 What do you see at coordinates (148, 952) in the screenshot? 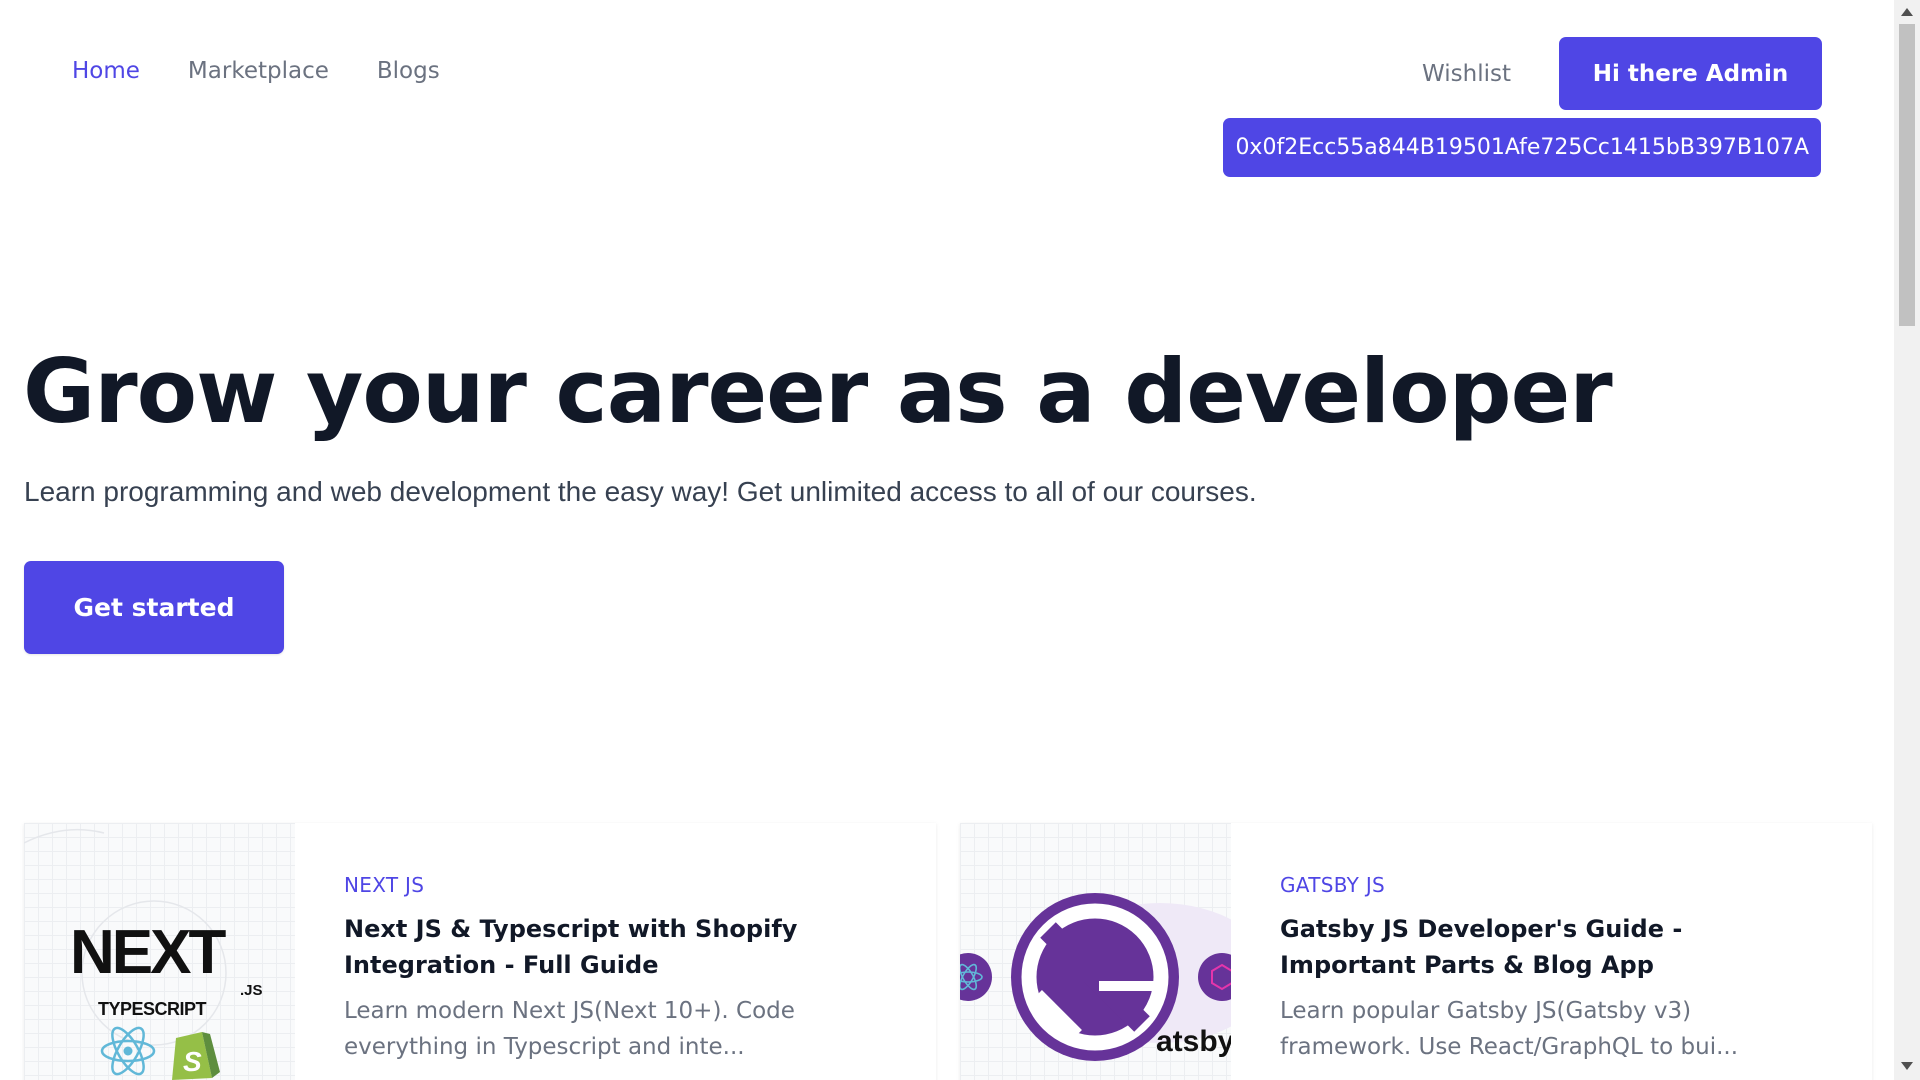
I see `nextjs-brand-text: NEXT` at bounding box center [148, 952].